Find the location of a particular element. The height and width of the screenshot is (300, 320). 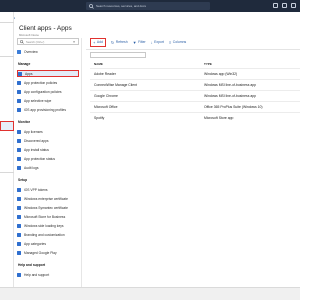

audit-log-icon is located at coordinates (19, 167).